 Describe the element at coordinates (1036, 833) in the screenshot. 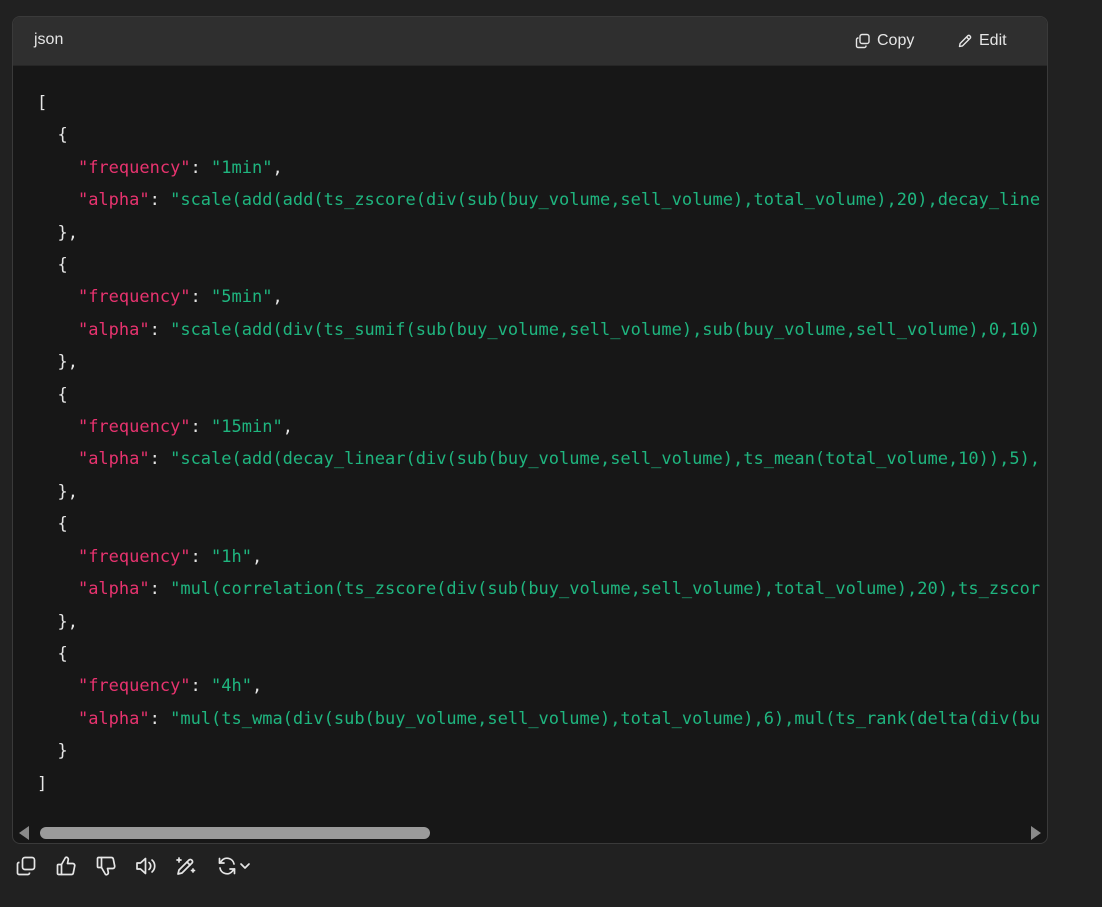

I see `scroll-right-arrow-icon` at that location.